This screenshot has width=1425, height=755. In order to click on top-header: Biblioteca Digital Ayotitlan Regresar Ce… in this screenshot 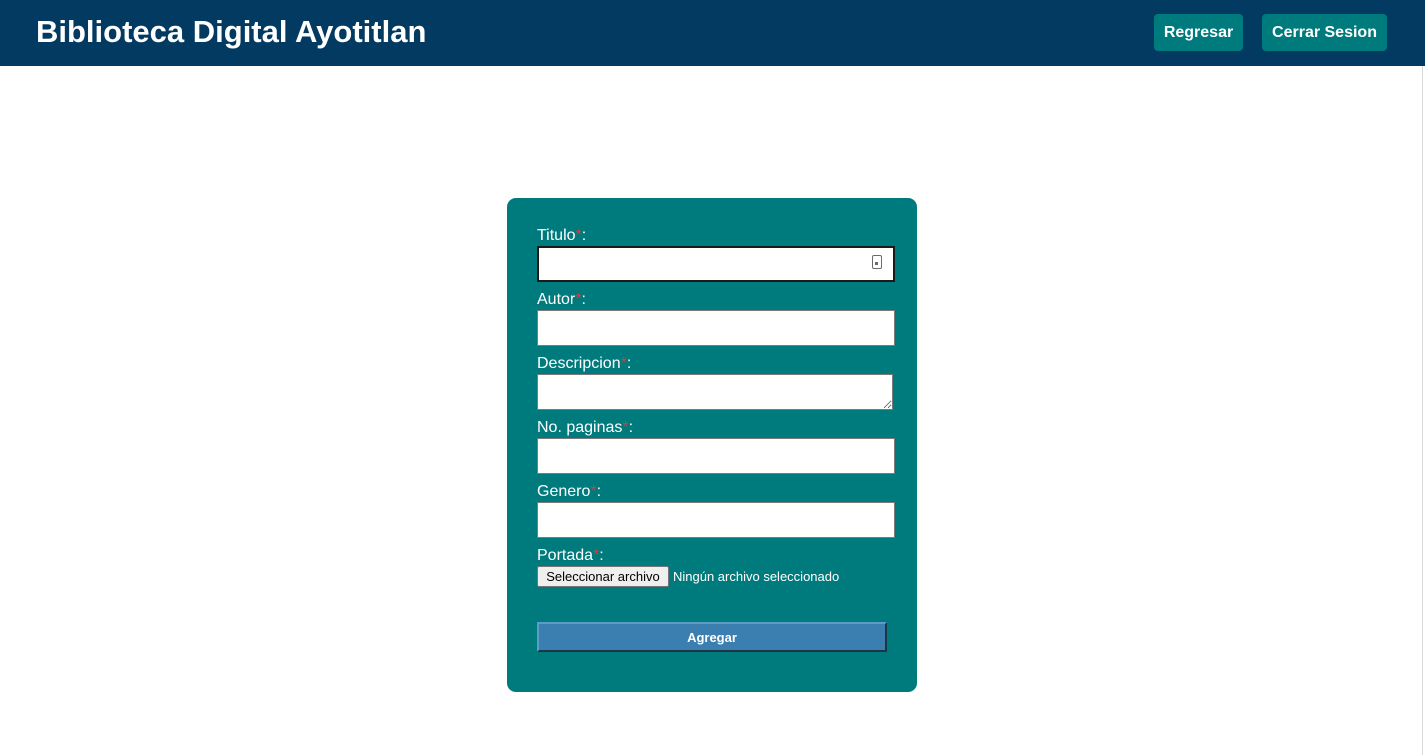, I will do `click(712, 33)`.